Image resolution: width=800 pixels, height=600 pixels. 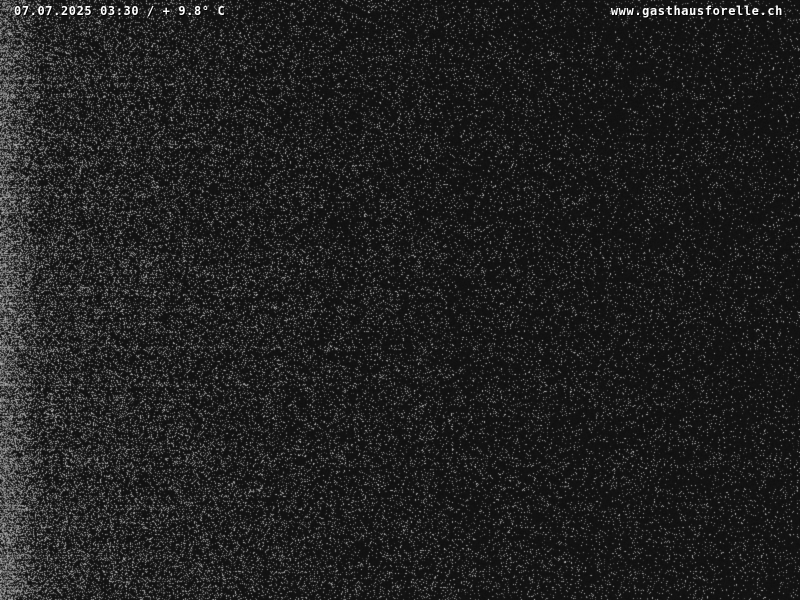 I want to click on timestamp-temperature-overlay: 07.07.2025 03:30 / + 9.8° C, so click(x=120, y=11).